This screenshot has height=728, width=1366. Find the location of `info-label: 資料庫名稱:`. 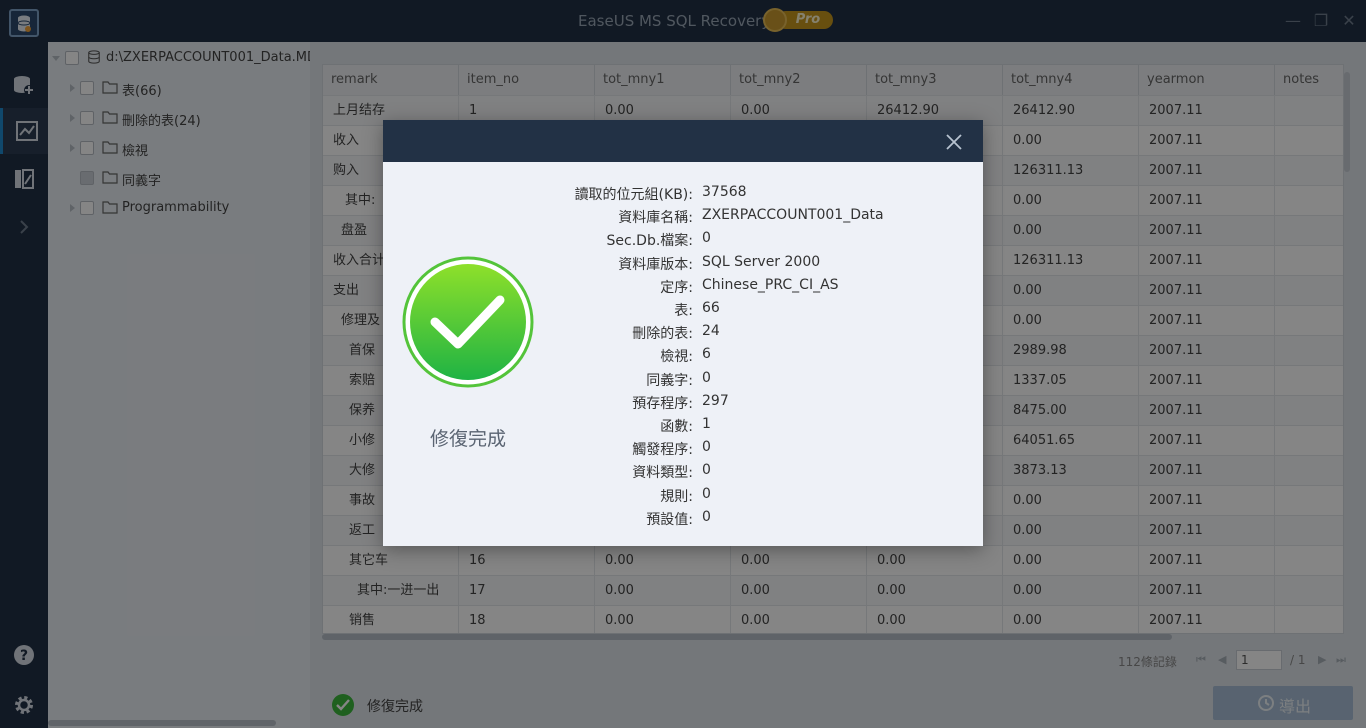

info-label: 資料庫名稱: is located at coordinates (655, 218).